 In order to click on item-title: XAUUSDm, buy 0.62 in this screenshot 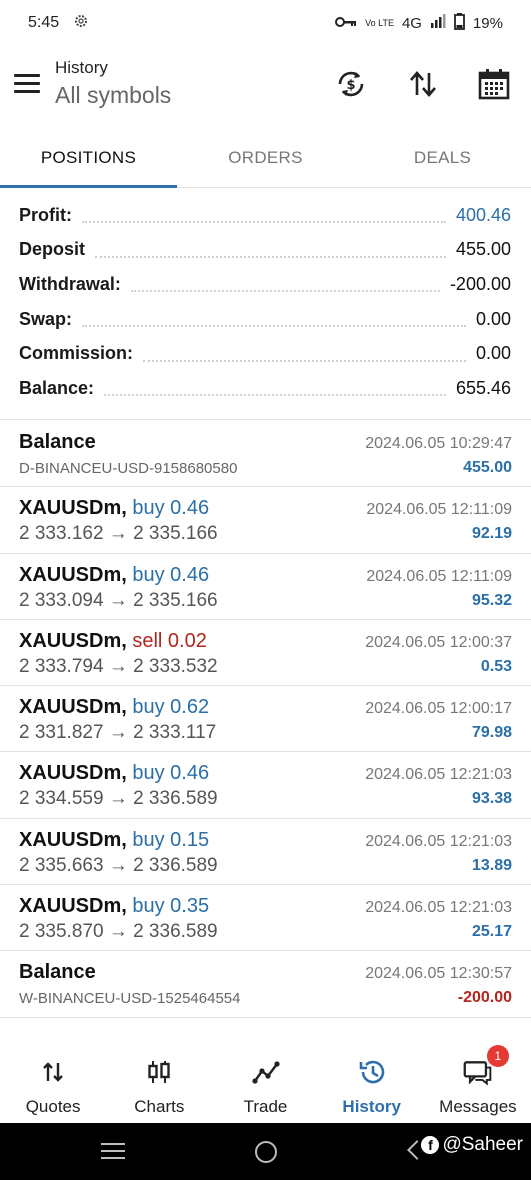, I will do `click(114, 707)`.